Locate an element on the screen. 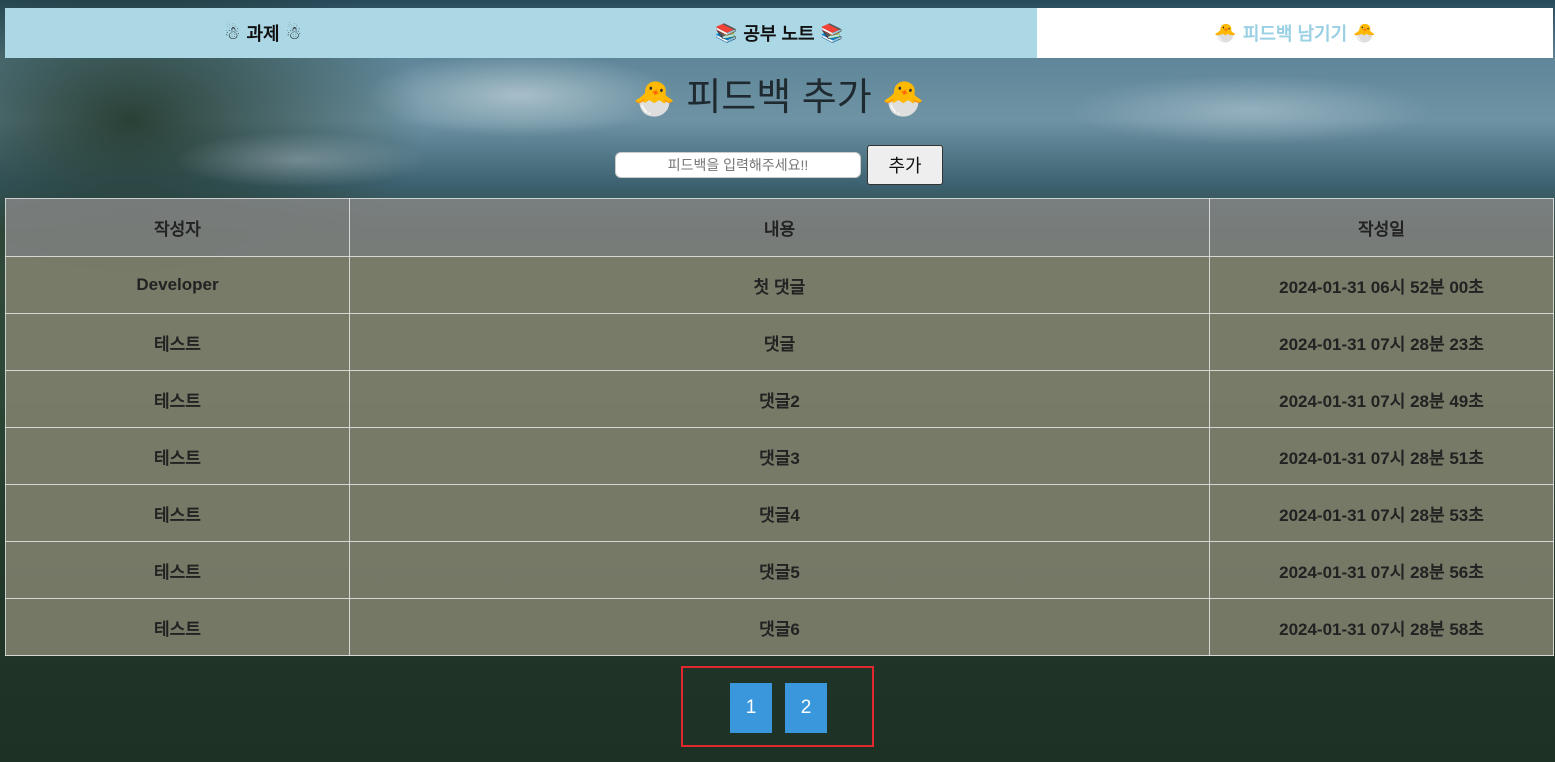  cell-content: 댓글6 is located at coordinates (779, 627).